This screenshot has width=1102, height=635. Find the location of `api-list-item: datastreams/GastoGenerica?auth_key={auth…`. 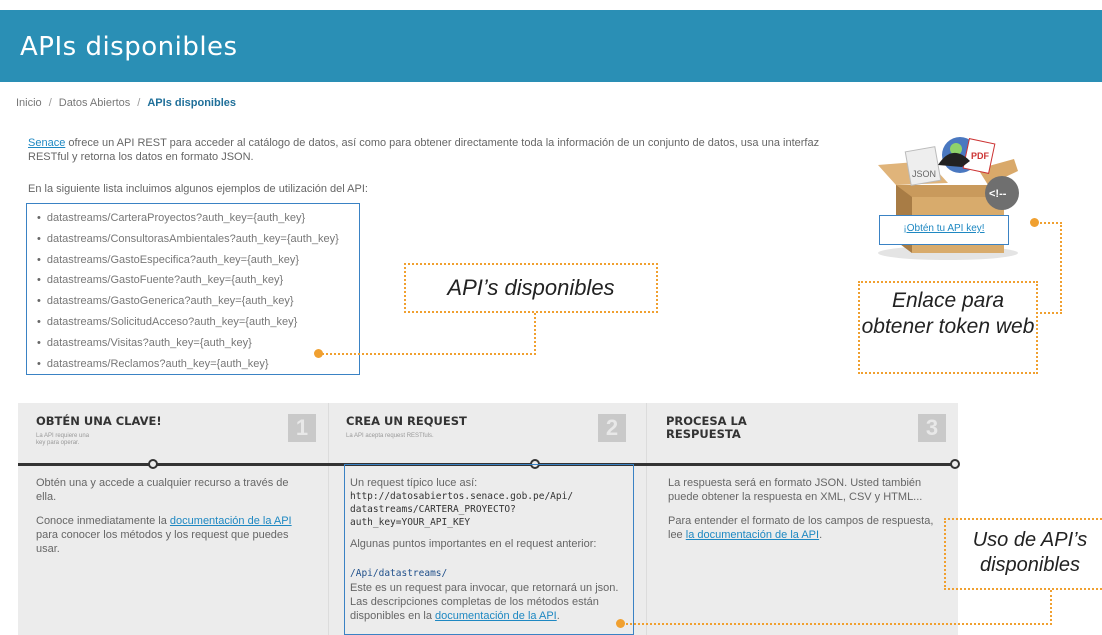

api-list-item: datastreams/GastoGenerica?auth_key={auth… is located at coordinates (198, 301).